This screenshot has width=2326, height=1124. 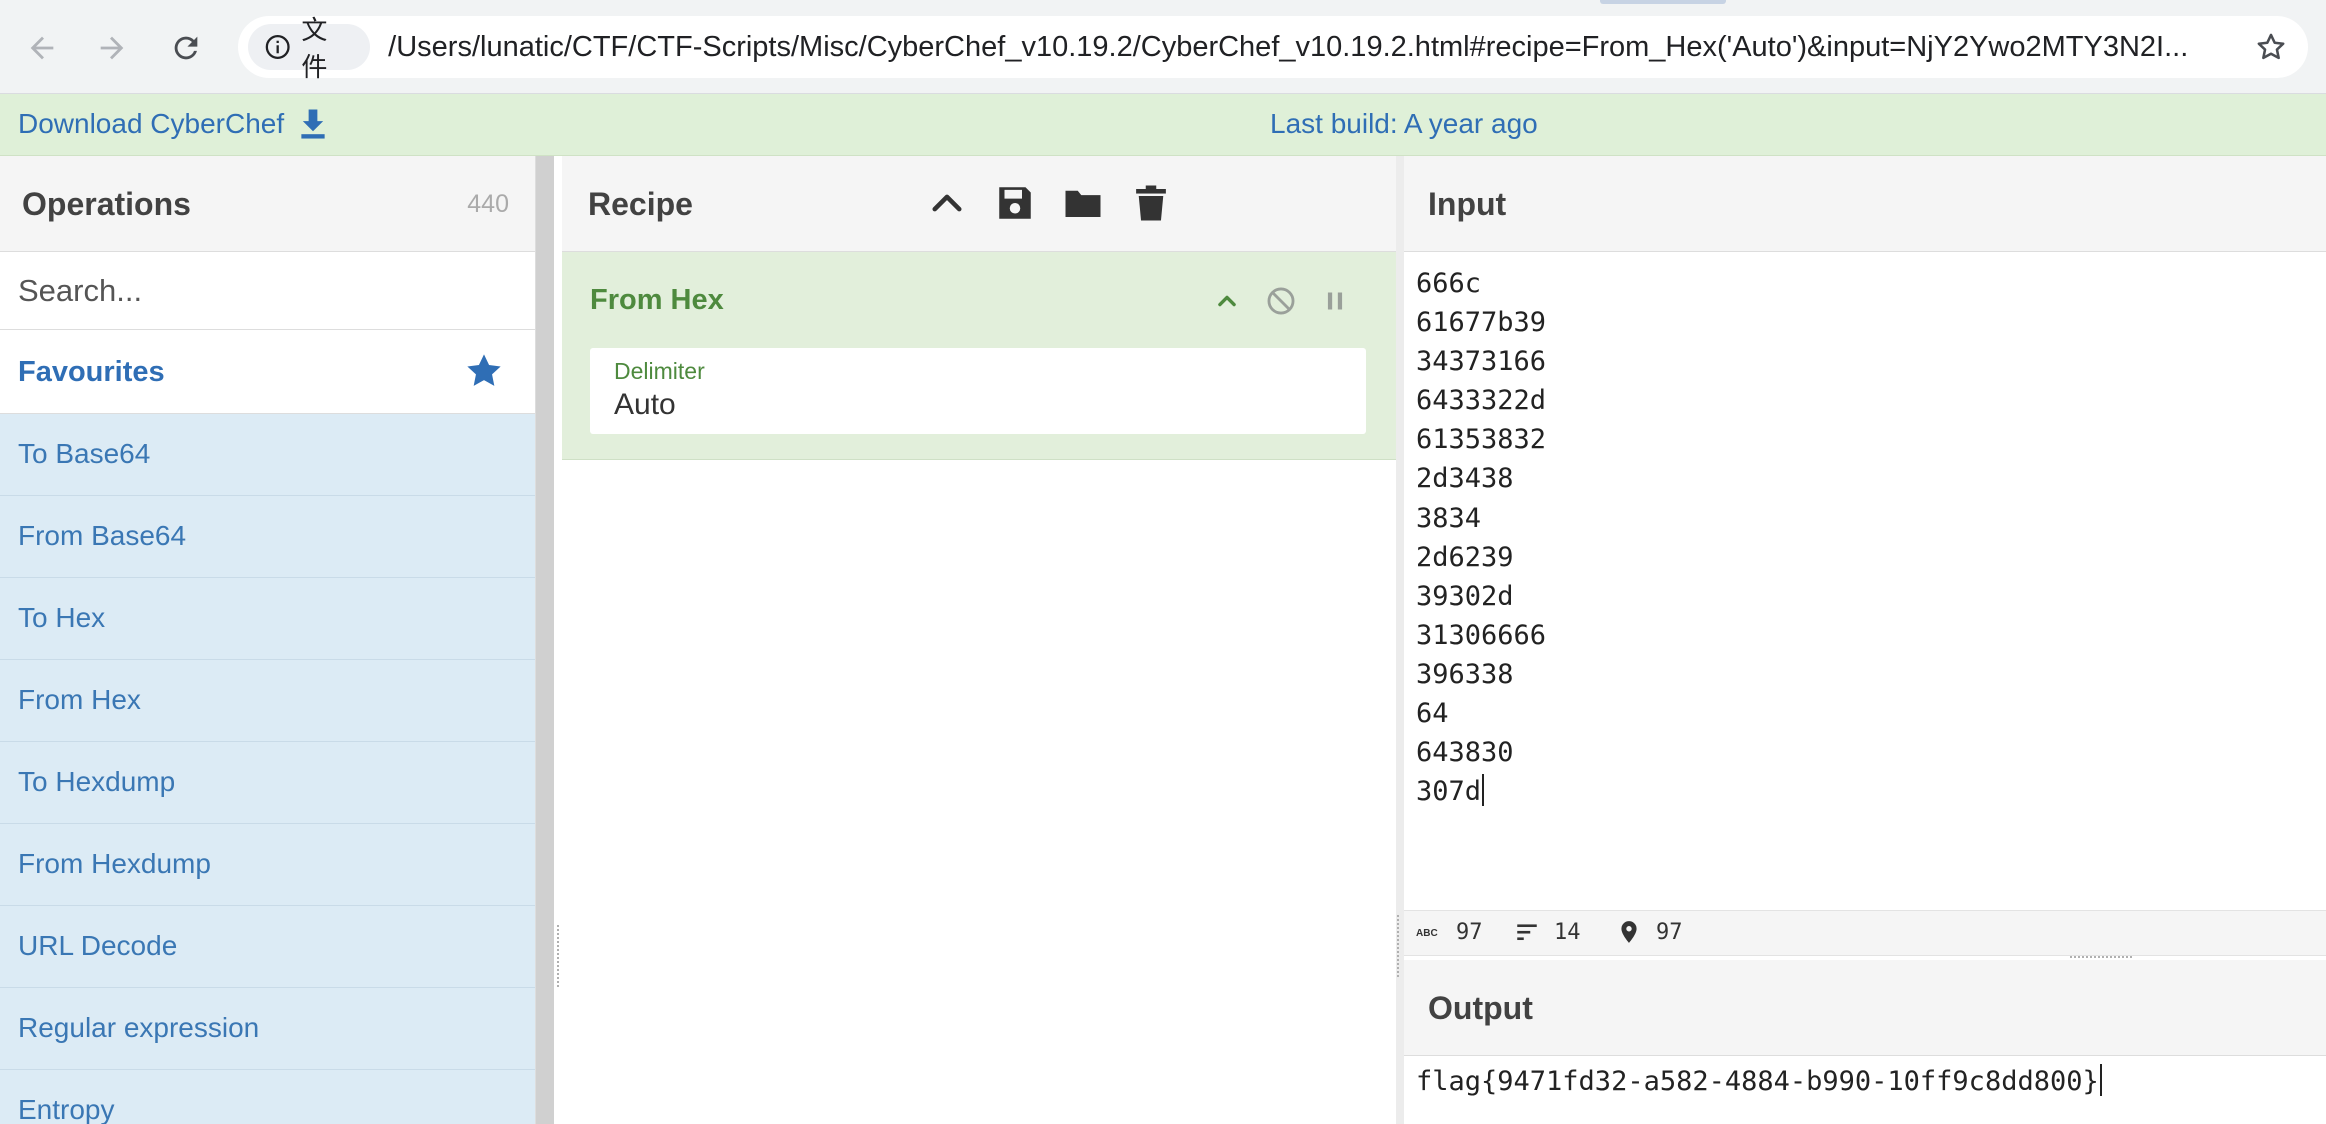 What do you see at coordinates (1480, 1008) in the screenshot?
I see `output-title: Output` at bounding box center [1480, 1008].